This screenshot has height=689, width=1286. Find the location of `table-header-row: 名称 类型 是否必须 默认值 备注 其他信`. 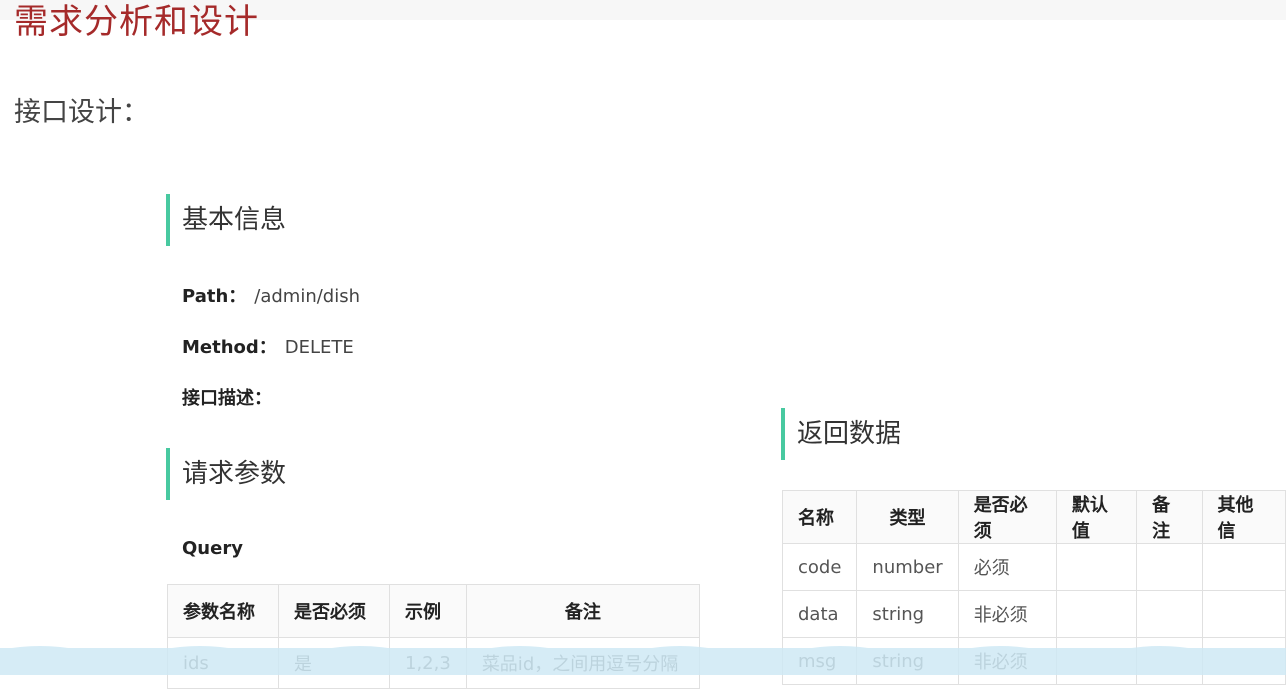

table-header-row: 名称 类型 是否必须 默认值 备注 其他信 is located at coordinates (1033, 517).